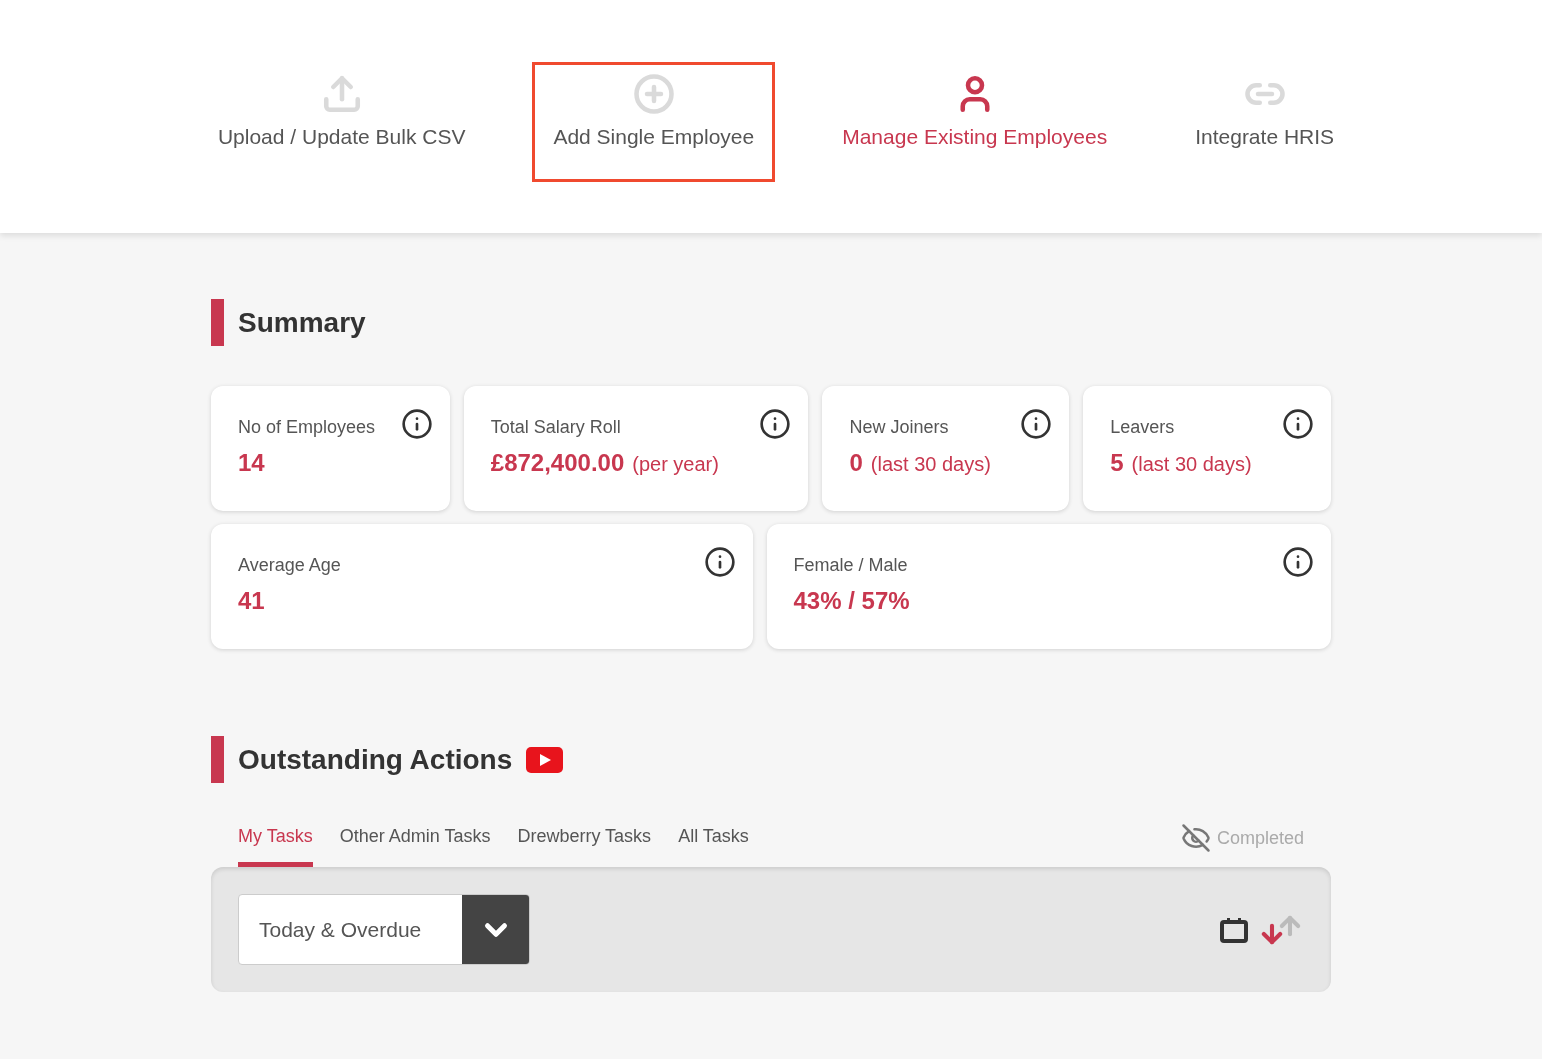 The width and height of the screenshot is (1542, 1059). What do you see at coordinates (555, 427) in the screenshot?
I see `card-label: Total Salary Roll` at bounding box center [555, 427].